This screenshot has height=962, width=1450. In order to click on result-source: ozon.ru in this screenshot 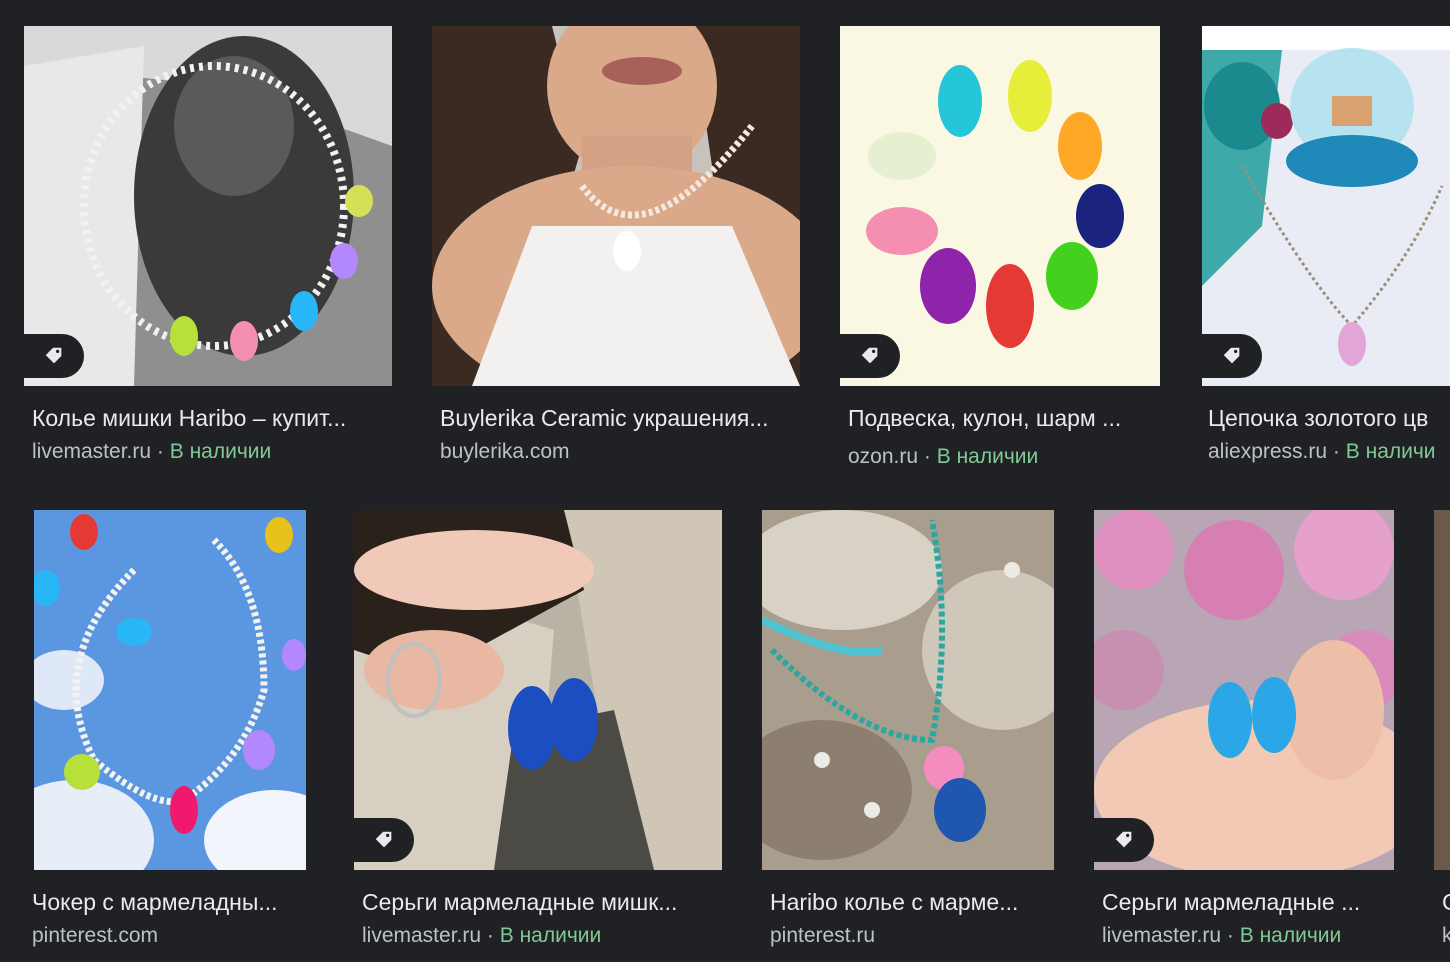, I will do `click(883, 456)`.